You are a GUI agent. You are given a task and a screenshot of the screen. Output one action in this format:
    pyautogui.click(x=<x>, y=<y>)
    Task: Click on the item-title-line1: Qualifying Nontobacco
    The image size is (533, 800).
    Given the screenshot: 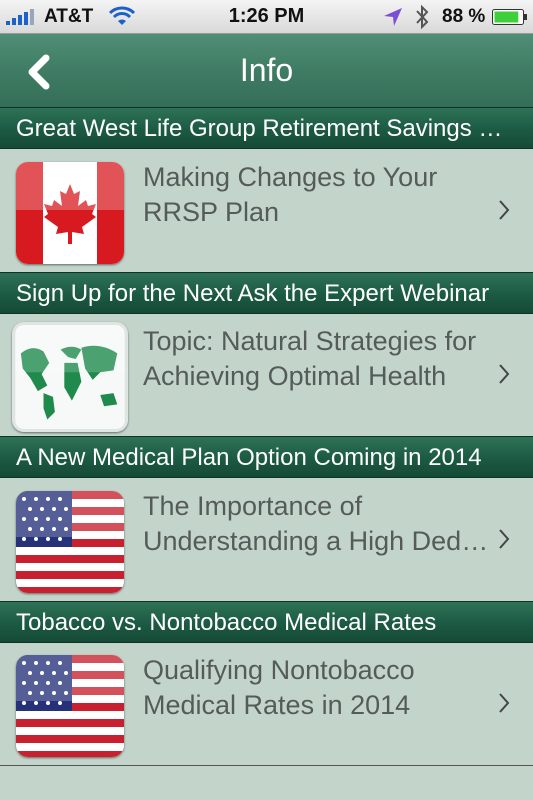 What is the action you would take?
    pyautogui.click(x=279, y=670)
    